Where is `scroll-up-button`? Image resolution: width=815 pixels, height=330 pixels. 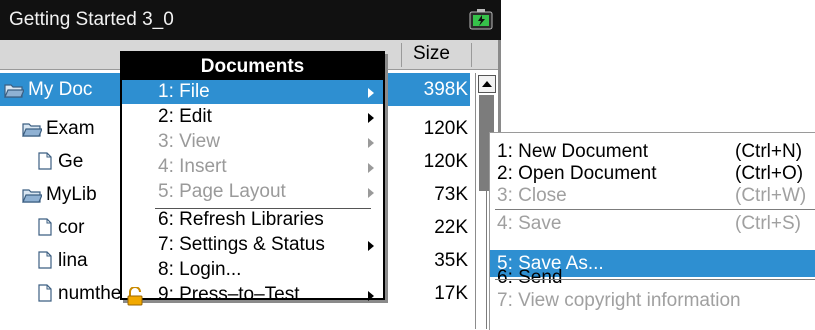 scroll-up-button is located at coordinates (487, 84).